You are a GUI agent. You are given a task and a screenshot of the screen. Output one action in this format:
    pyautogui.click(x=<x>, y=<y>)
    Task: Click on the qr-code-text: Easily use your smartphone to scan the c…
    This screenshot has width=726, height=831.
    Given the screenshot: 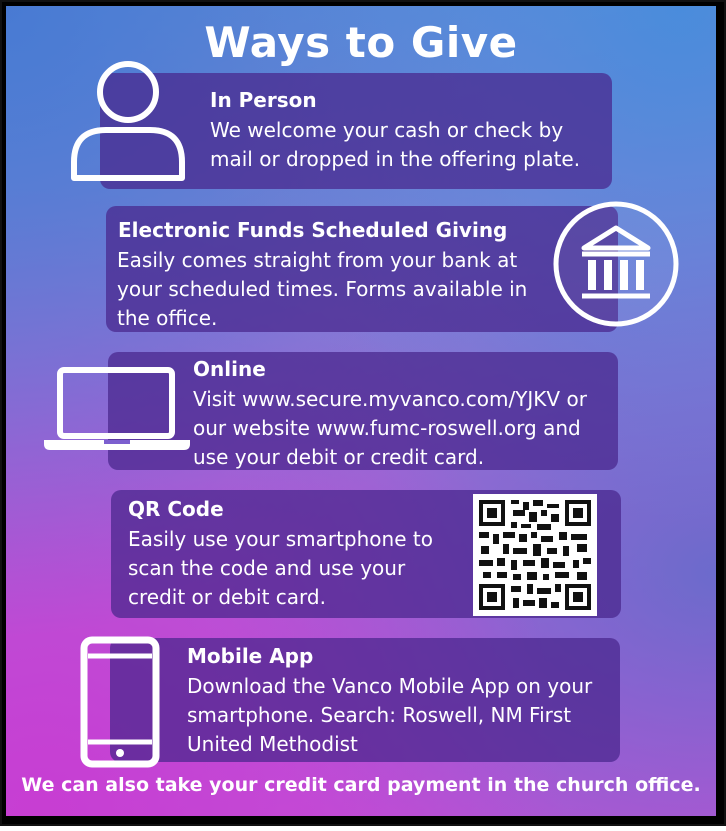 What is the action you would take?
    pyautogui.click(x=280, y=568)
    